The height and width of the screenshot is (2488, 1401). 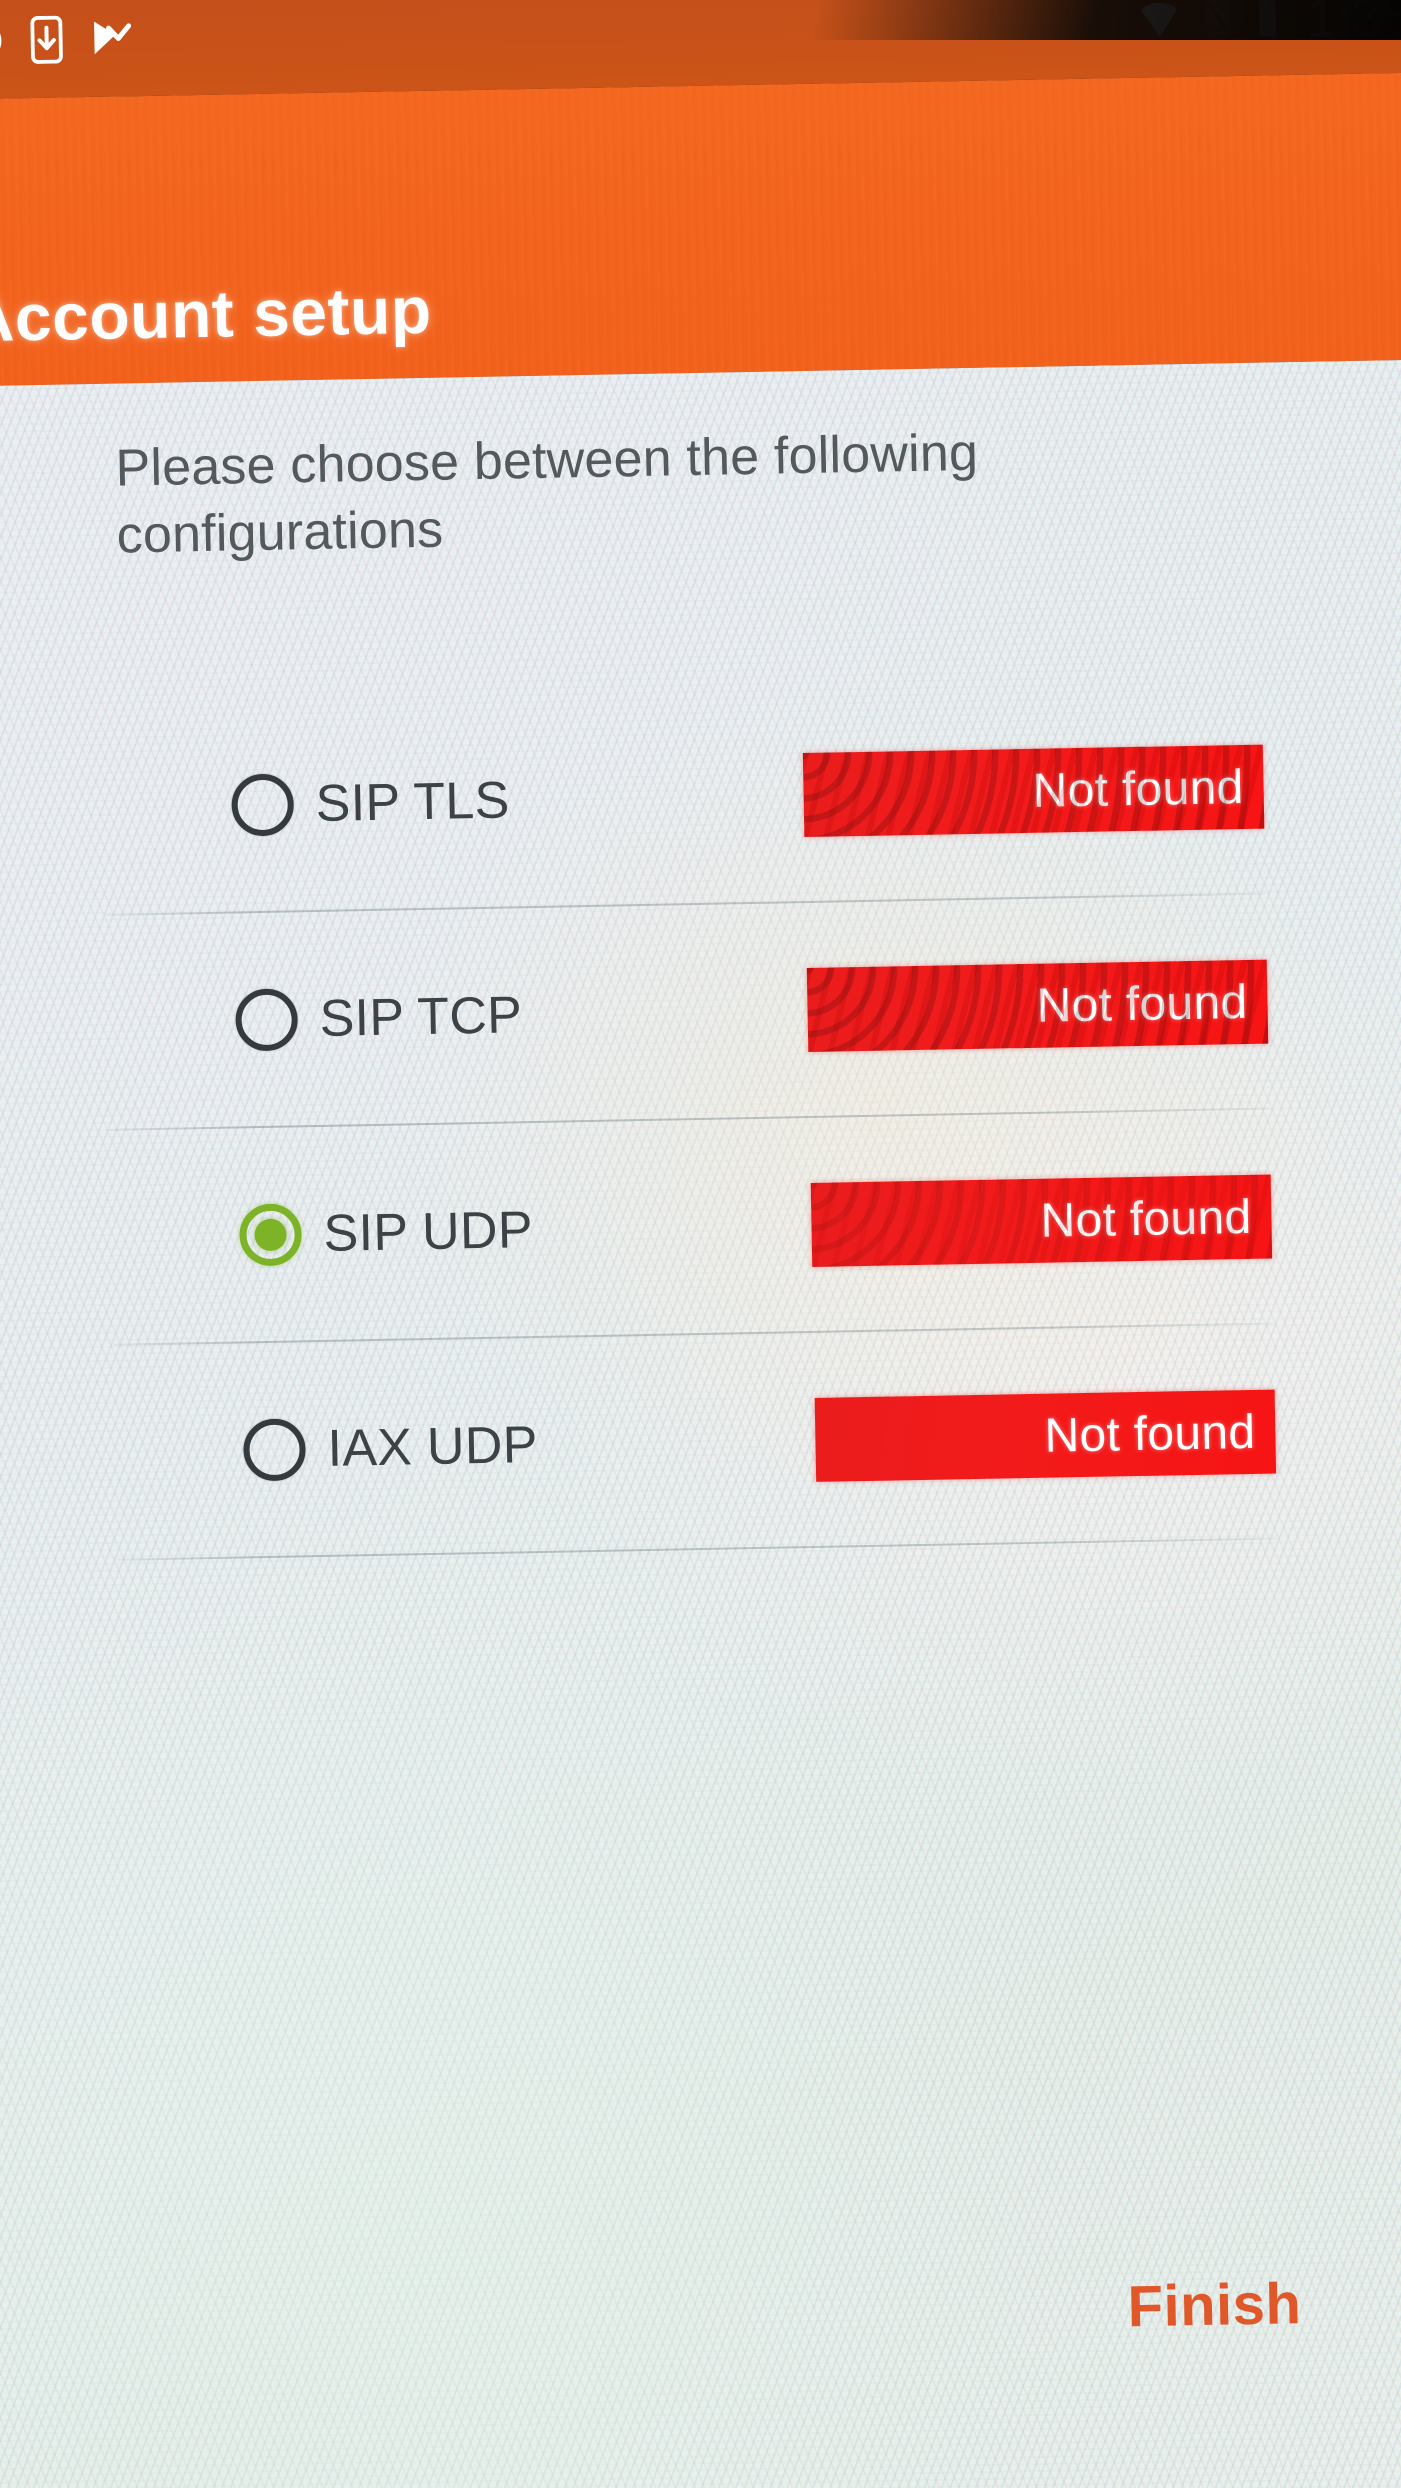 What do you see at coordinates (413, 802) in the screenshot?
I see `option-label-sip-tls: SIP TLS` at bounding box center [413, 802].